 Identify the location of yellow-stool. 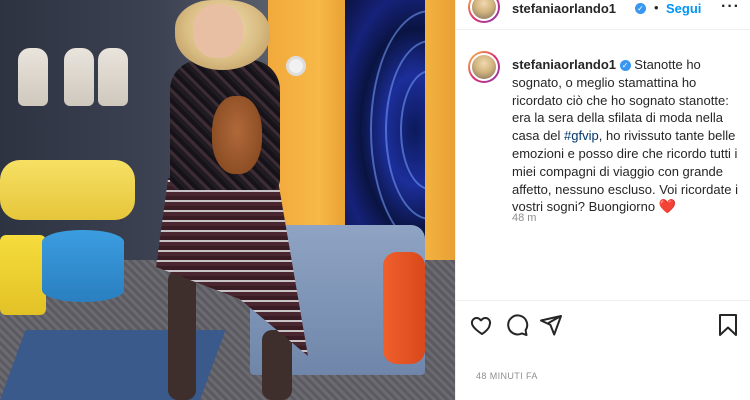
(23, 275).